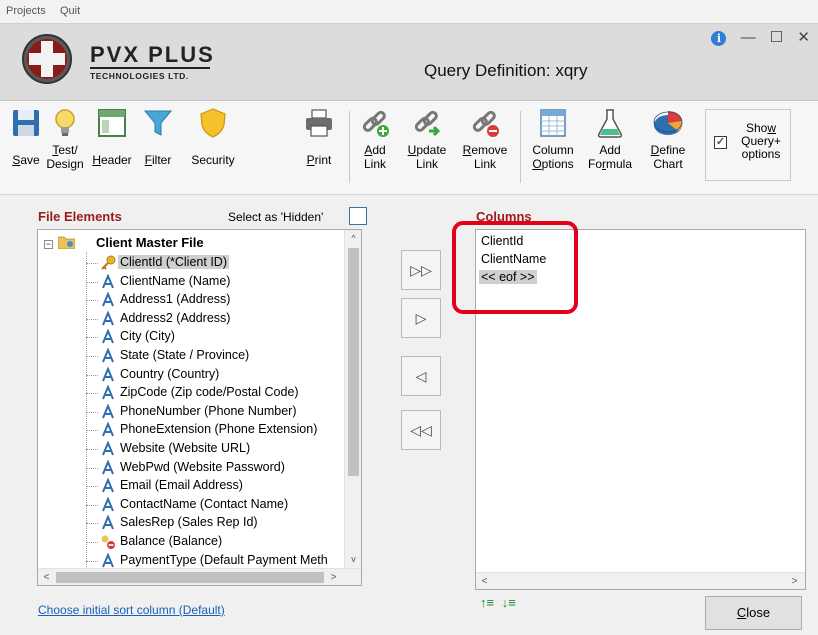 The width and height of the screenshot is (818, 635). Describe the element at coordinates (719, 38) in the screenshot. I see `info-icon: i` at that location.